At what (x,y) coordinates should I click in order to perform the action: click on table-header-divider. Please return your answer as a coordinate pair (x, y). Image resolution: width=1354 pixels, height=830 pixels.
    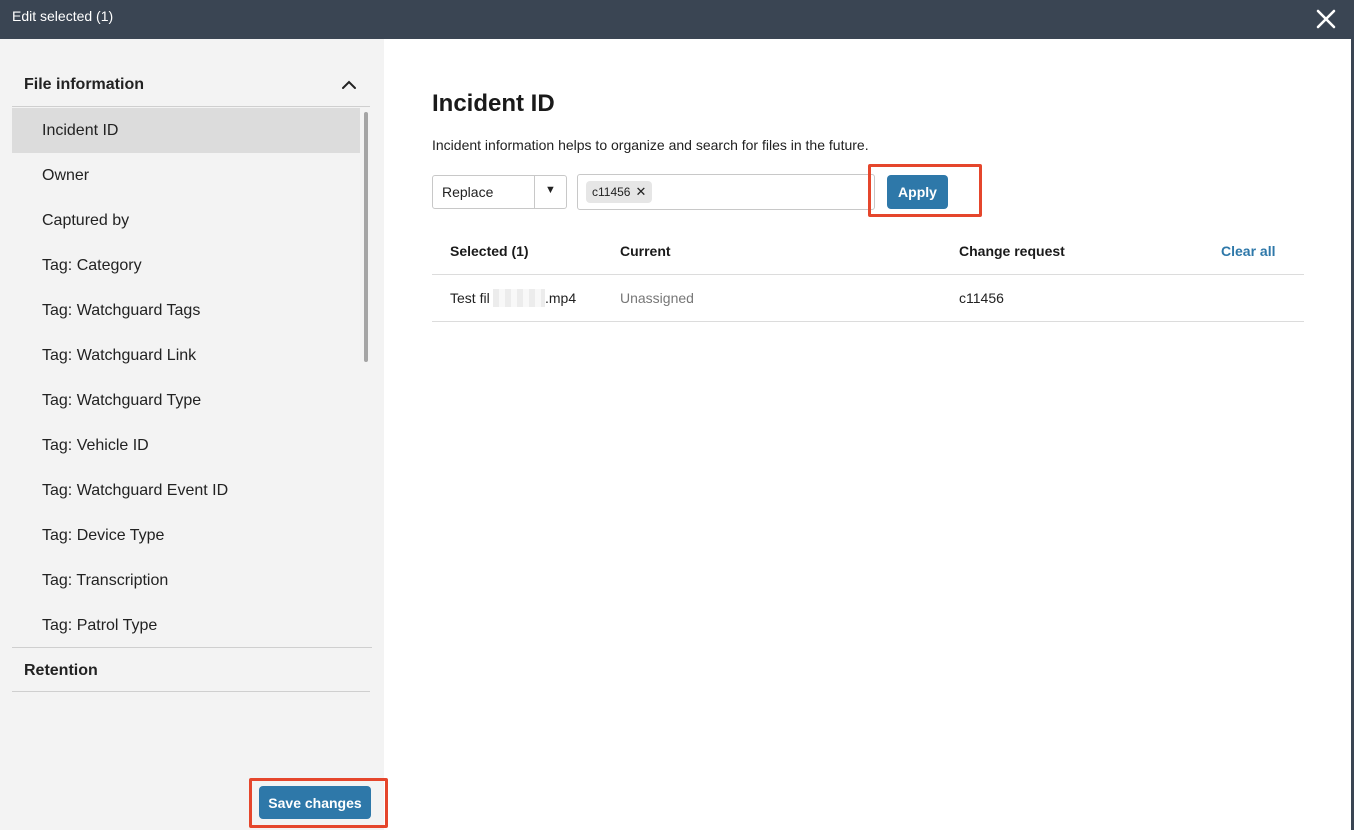
    Looking at the image, I should click on (868, 274).